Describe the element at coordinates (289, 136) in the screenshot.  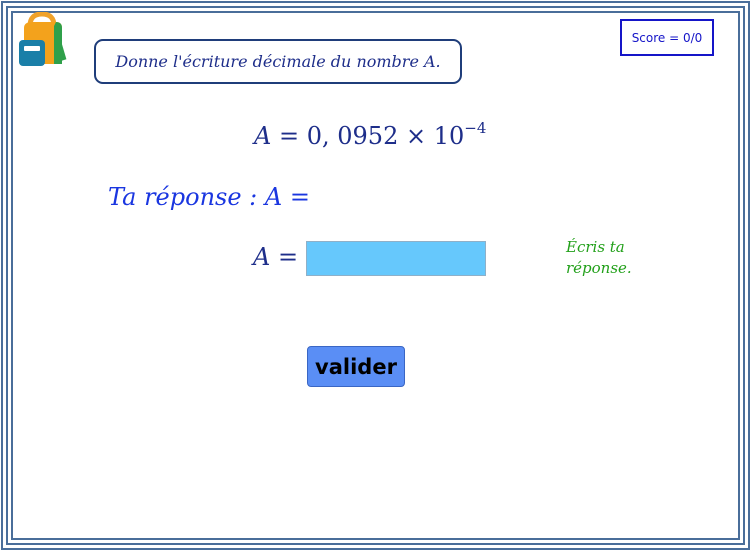
I see `expression-equals: =` at that location.